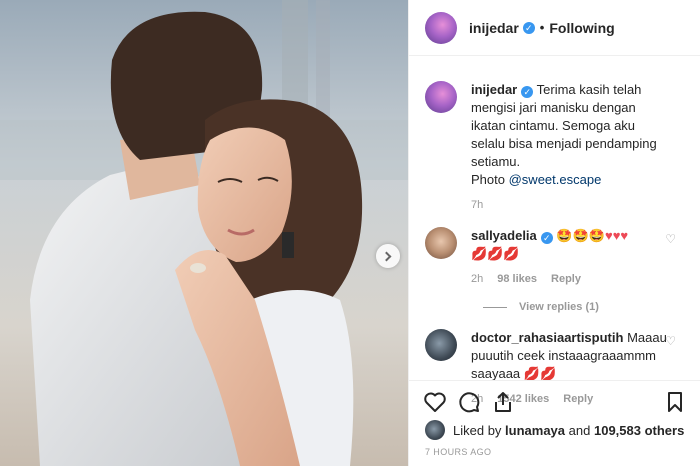 The width and height of the screenshot is (700, 466). What do you see at coordinates (581, 28) in the screenshot?
I see `following-button: Following` at bounding box center [581, 28].